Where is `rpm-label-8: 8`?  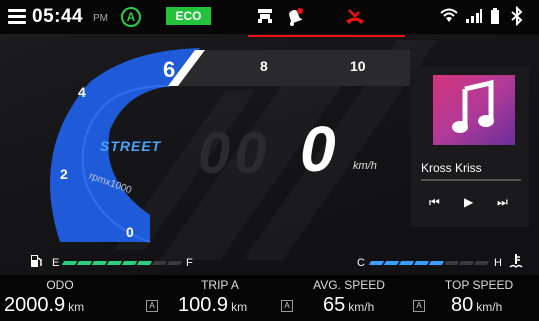 rpm-label-8: 8 is located at coordinates (264, 66).